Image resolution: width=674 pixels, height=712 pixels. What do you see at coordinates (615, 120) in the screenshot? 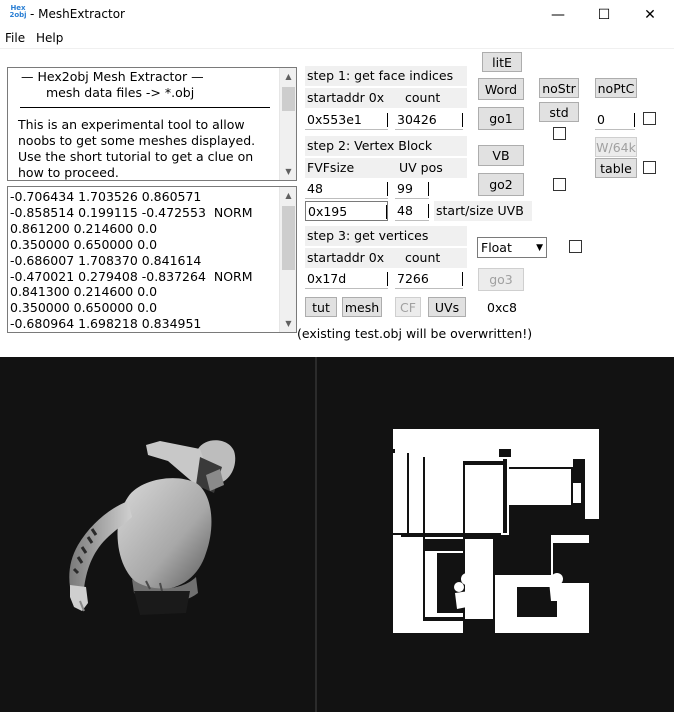
I see `side-value-input: 0` at bounding box center [615, 120].